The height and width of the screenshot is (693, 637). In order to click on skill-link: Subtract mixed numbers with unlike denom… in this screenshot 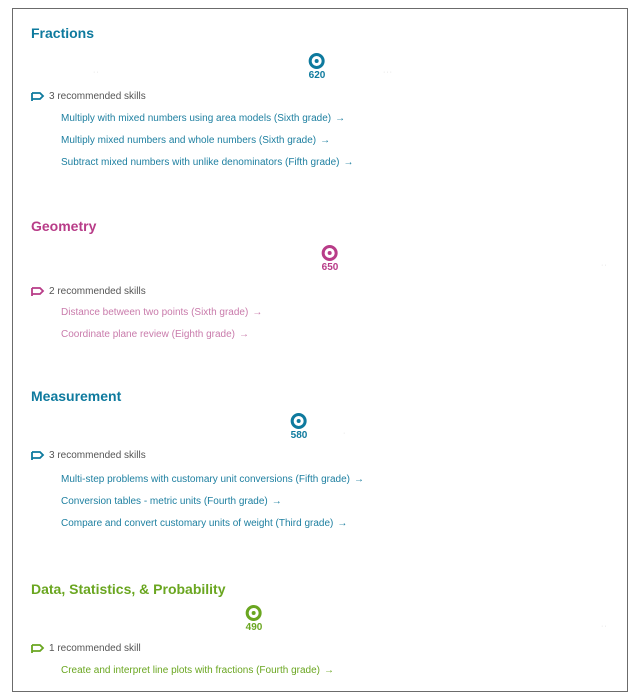, I will do `click(207, 162)`.